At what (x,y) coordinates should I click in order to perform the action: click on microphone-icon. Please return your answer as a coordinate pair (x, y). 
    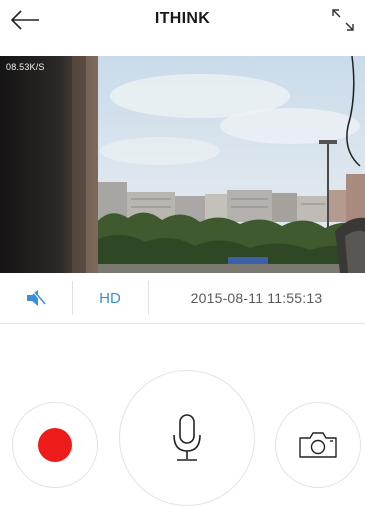
    Looking at the image, I should click on (187, 437).